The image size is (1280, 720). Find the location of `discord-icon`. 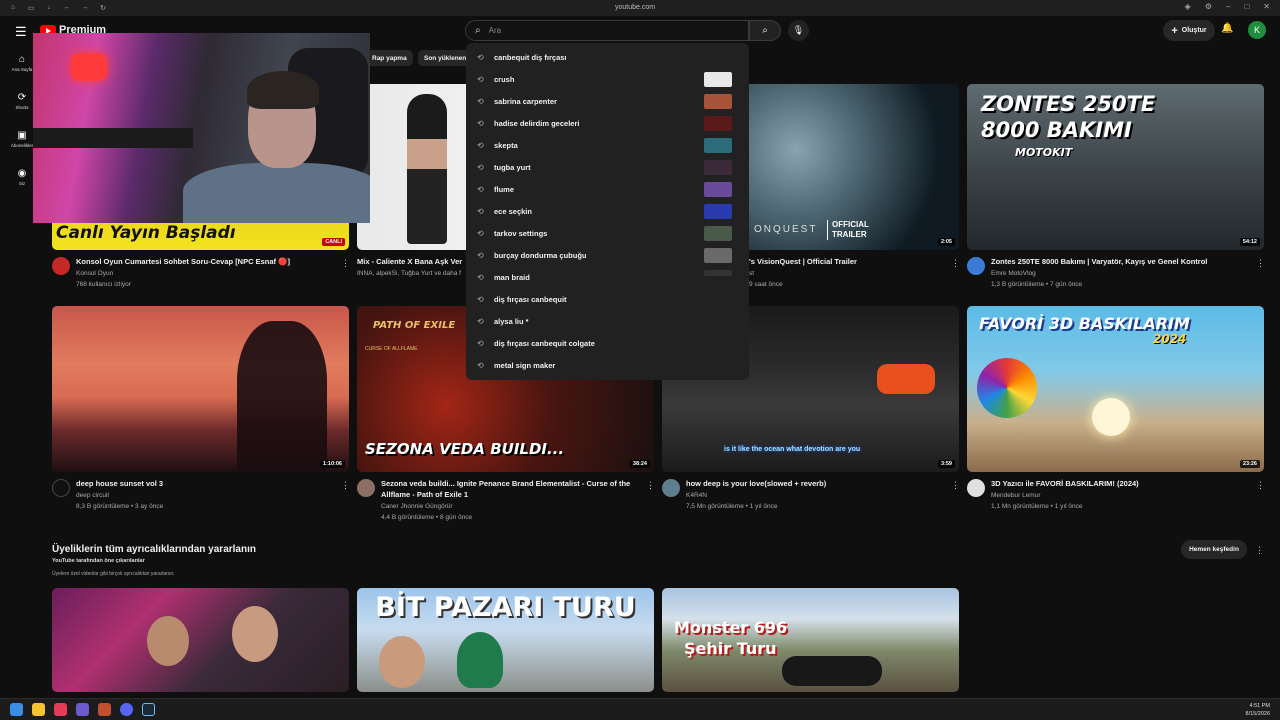

discord-icon is located at coordinates (126, 709).